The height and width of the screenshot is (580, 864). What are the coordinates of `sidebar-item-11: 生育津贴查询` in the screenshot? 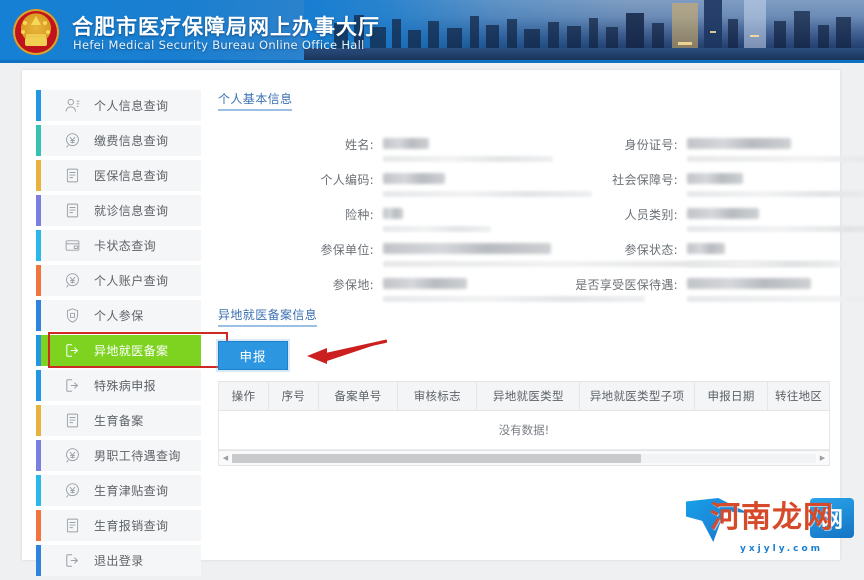 It's located at (118, 490).